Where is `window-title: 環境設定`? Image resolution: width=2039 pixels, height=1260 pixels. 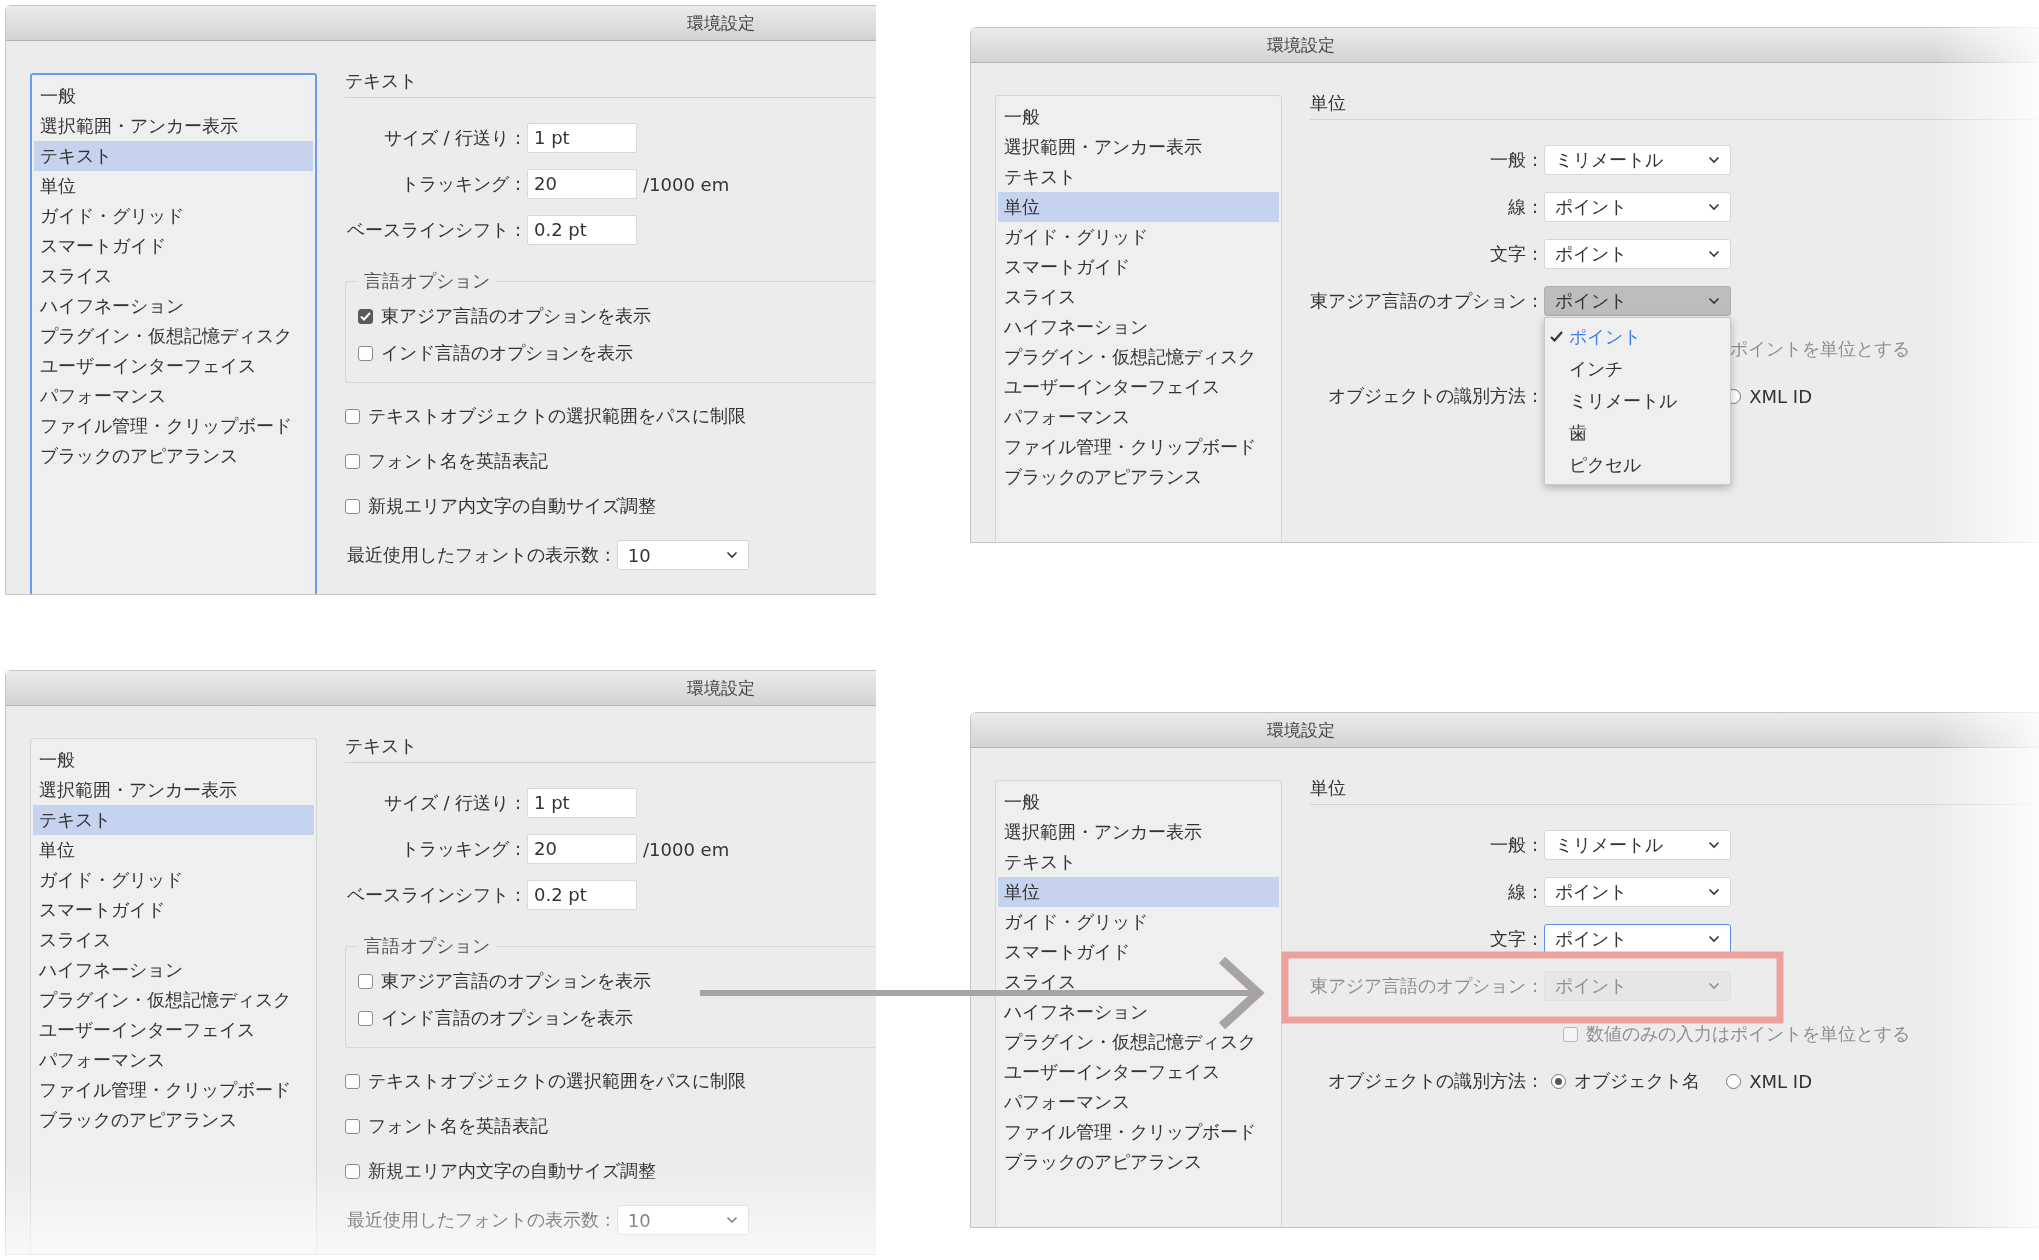 window-title: 環境設定 is located at coordinates (1301, 45).